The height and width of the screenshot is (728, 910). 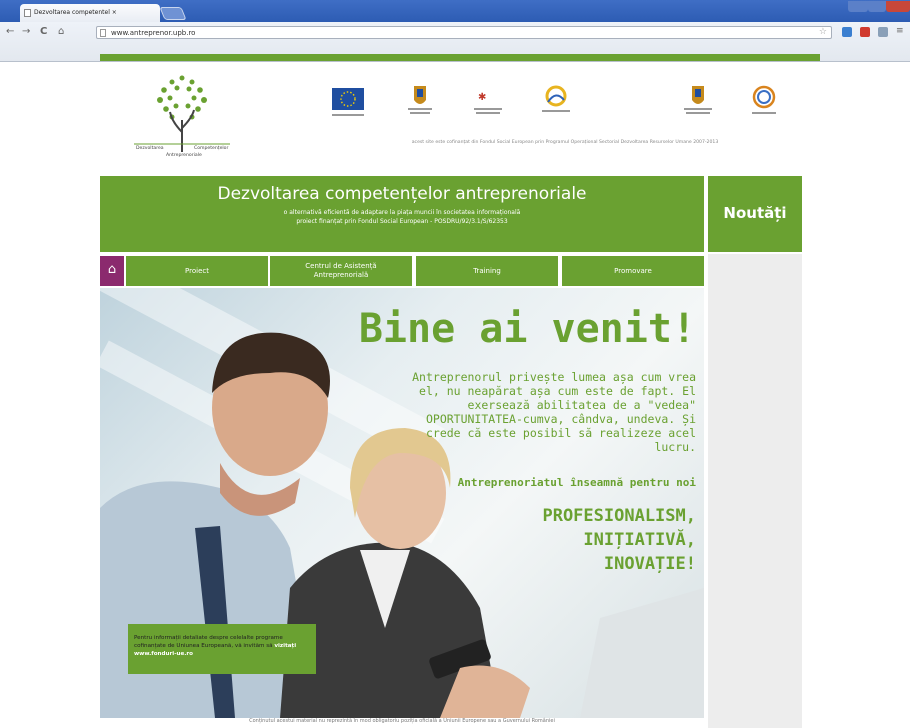 I want to click on tab-active: Dezvoltarea competentel ×, so click(x=90, y=13).